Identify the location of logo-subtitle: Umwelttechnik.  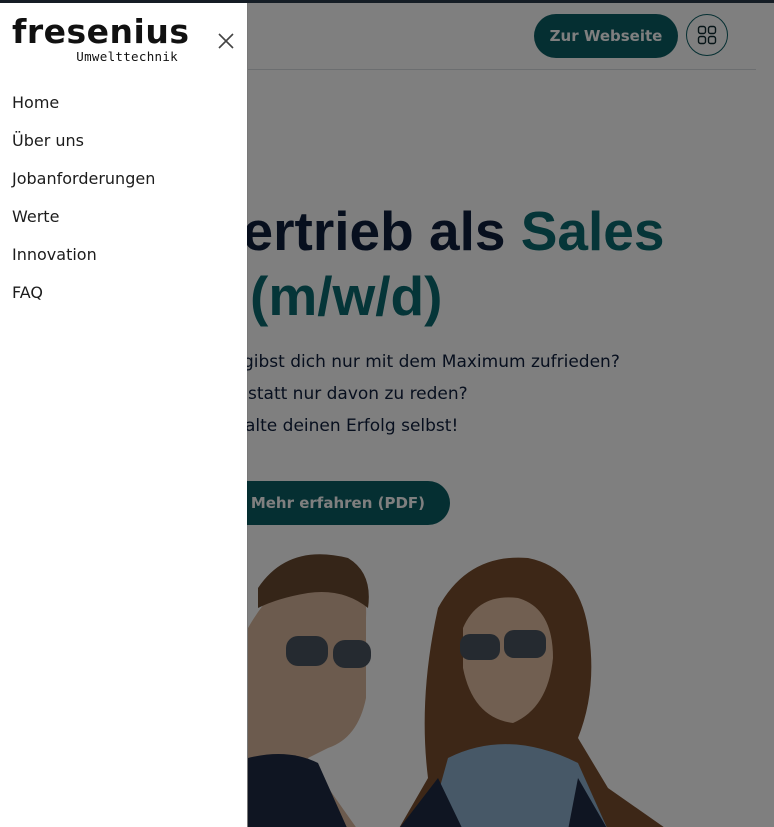
(127, 56).